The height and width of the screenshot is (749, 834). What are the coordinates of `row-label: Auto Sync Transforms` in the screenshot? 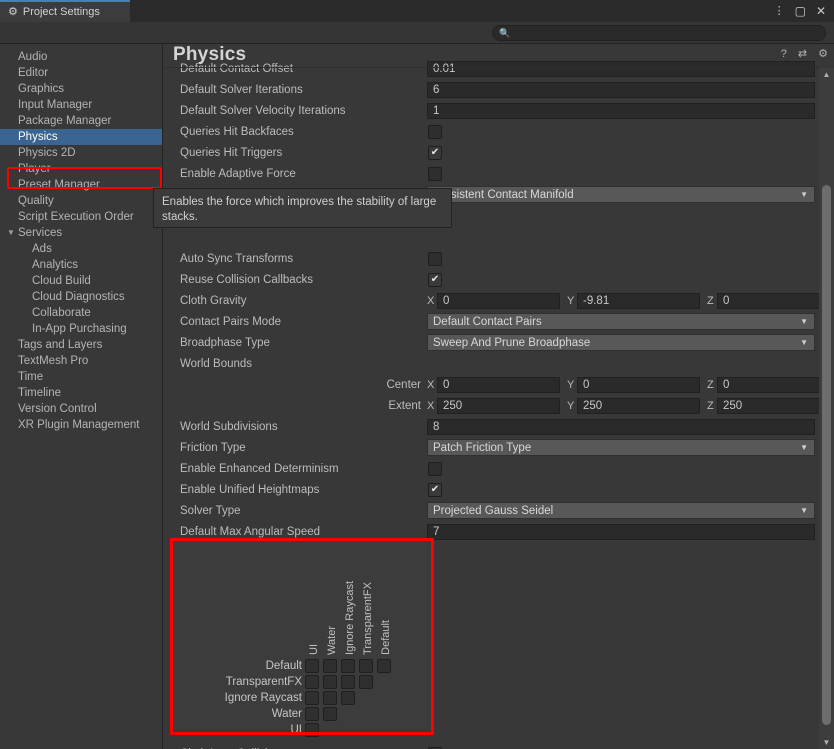 It's located at (237, 258).